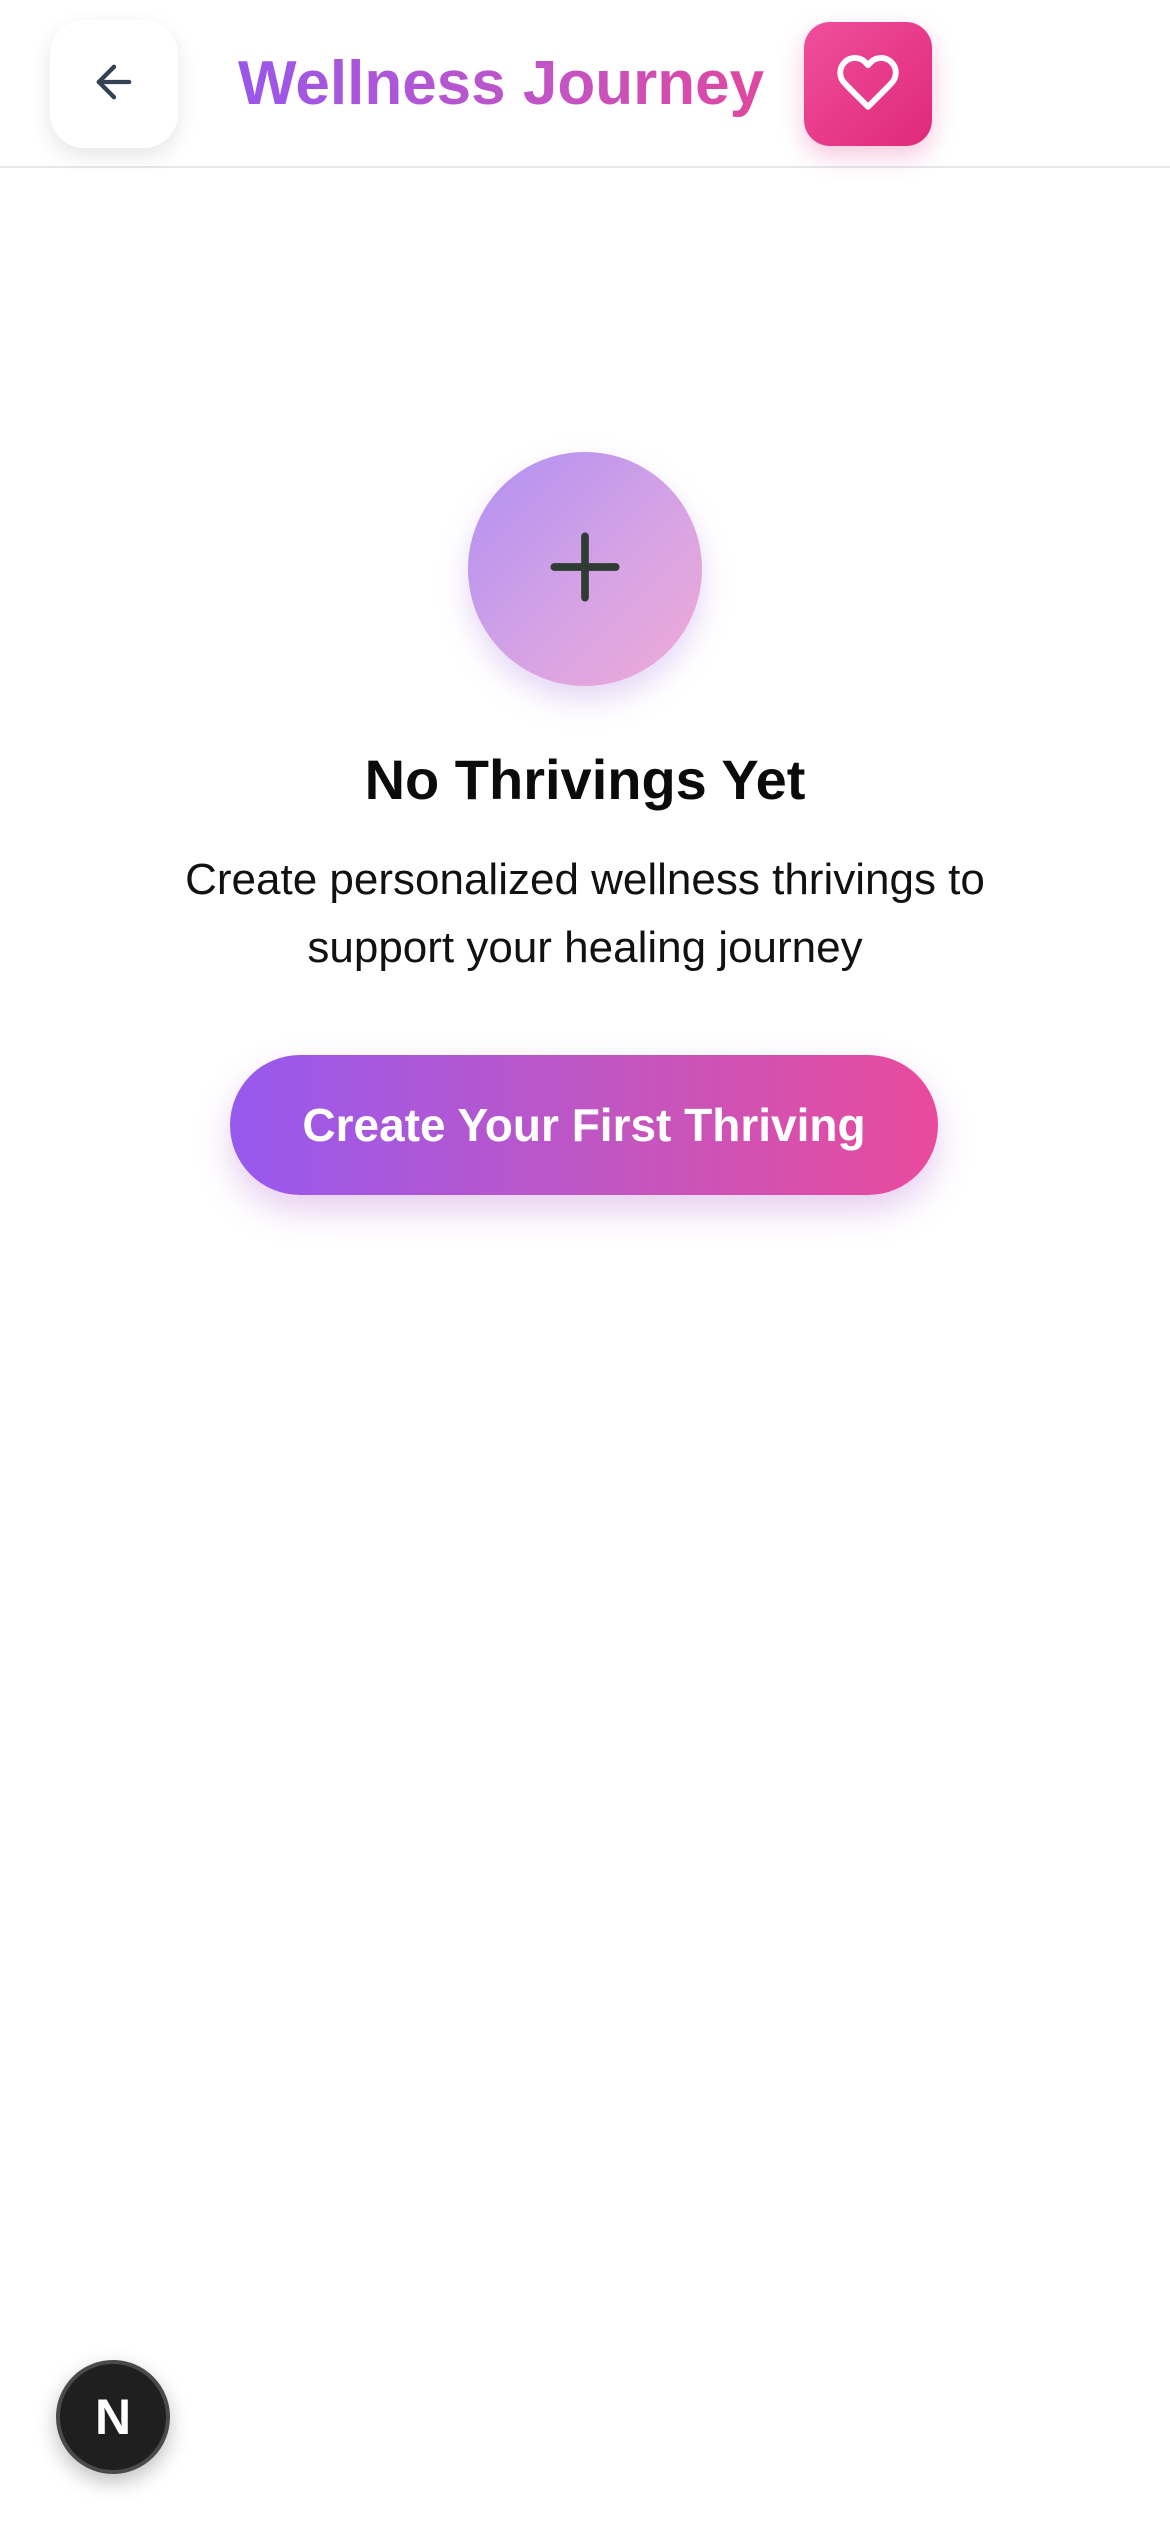 The width and height of the screenshot is (1170, 2532). Describe the element at coordinates (501, 84) in the screenshot. I see `page-title: Wellness Journey` at that location.